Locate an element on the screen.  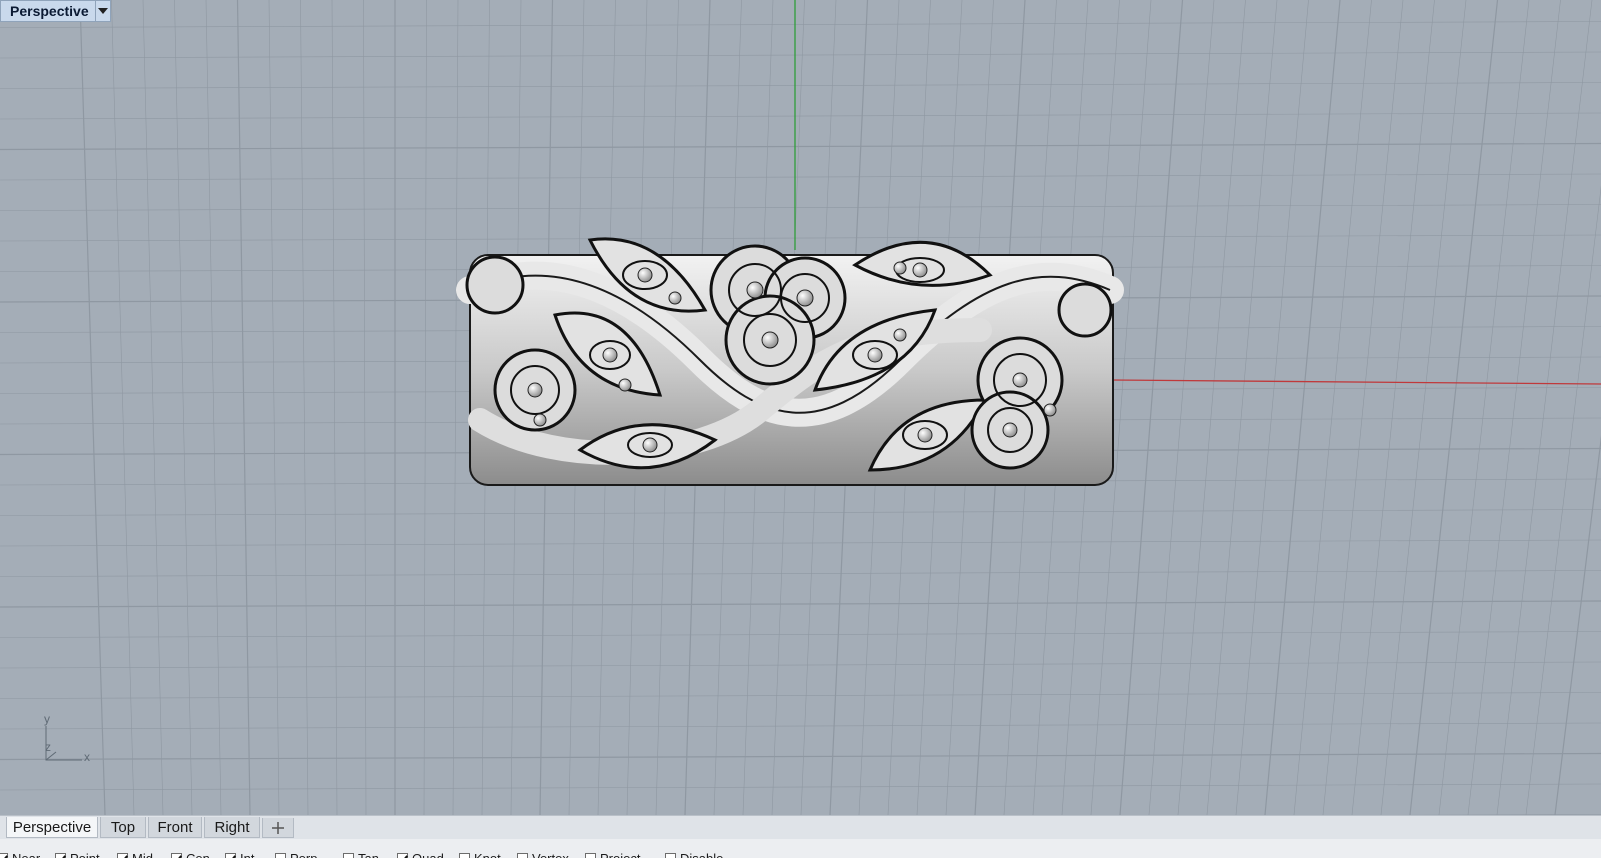
osnap-tan: Tan is located at coordinates (361, 854).